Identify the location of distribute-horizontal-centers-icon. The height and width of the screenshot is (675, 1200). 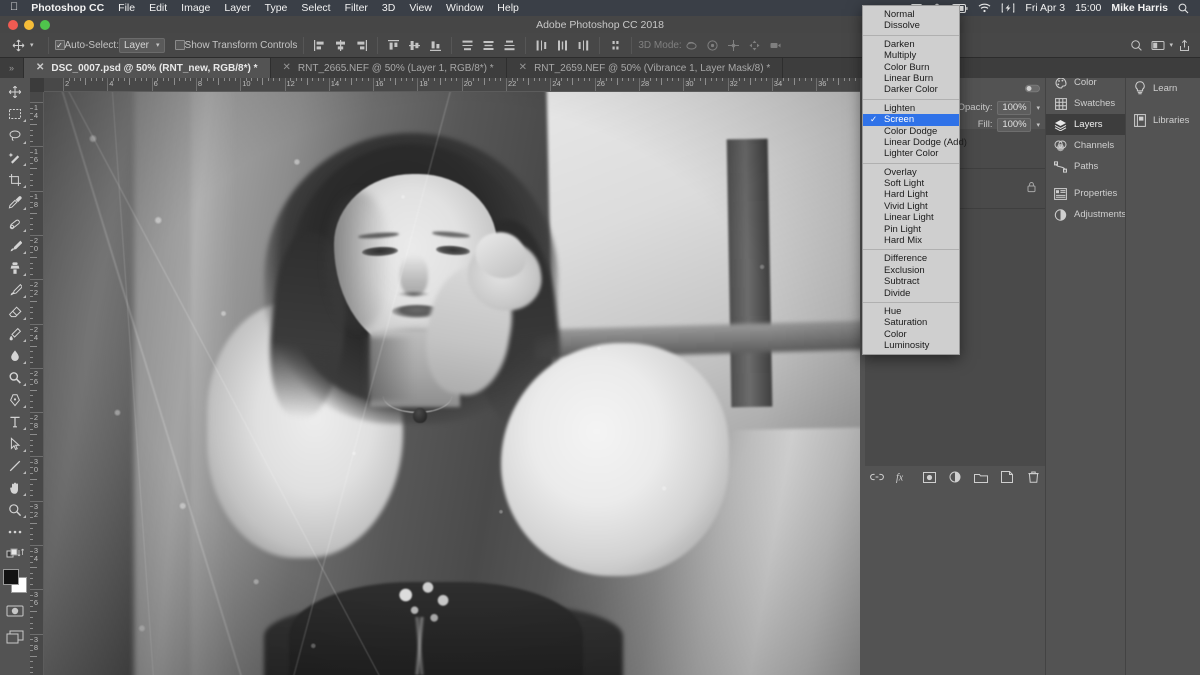
(562, 45).